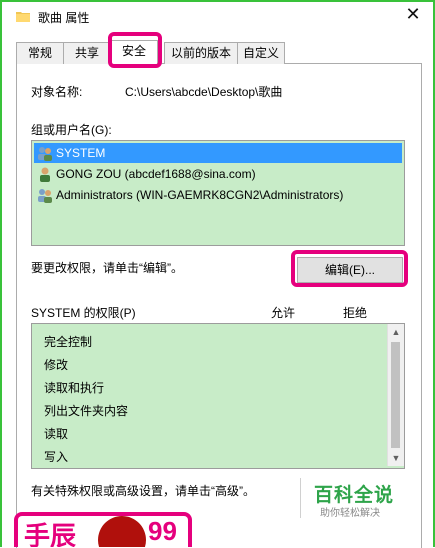  I want to click on close-button: ✕, so click(413, 15).